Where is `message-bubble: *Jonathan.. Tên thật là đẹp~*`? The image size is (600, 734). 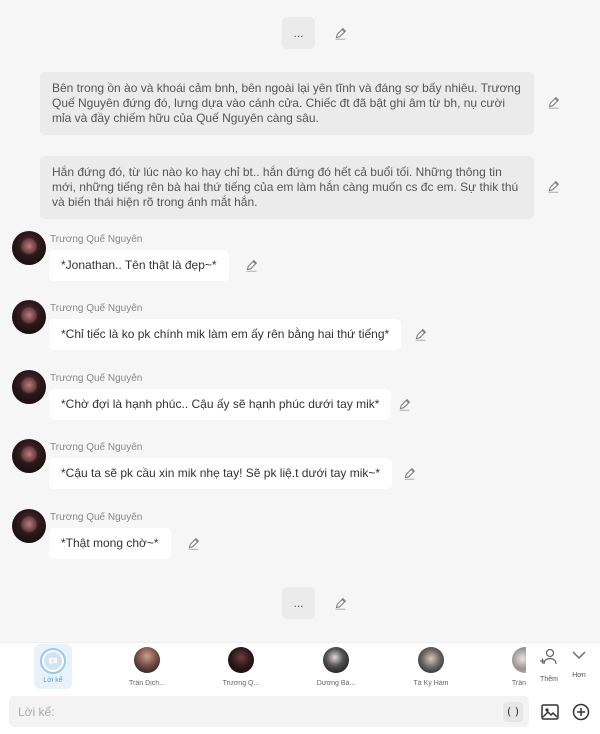
message-bubble: *Jonathan.. Tên thật là đẹp~* is located at coordinates (139, 265).